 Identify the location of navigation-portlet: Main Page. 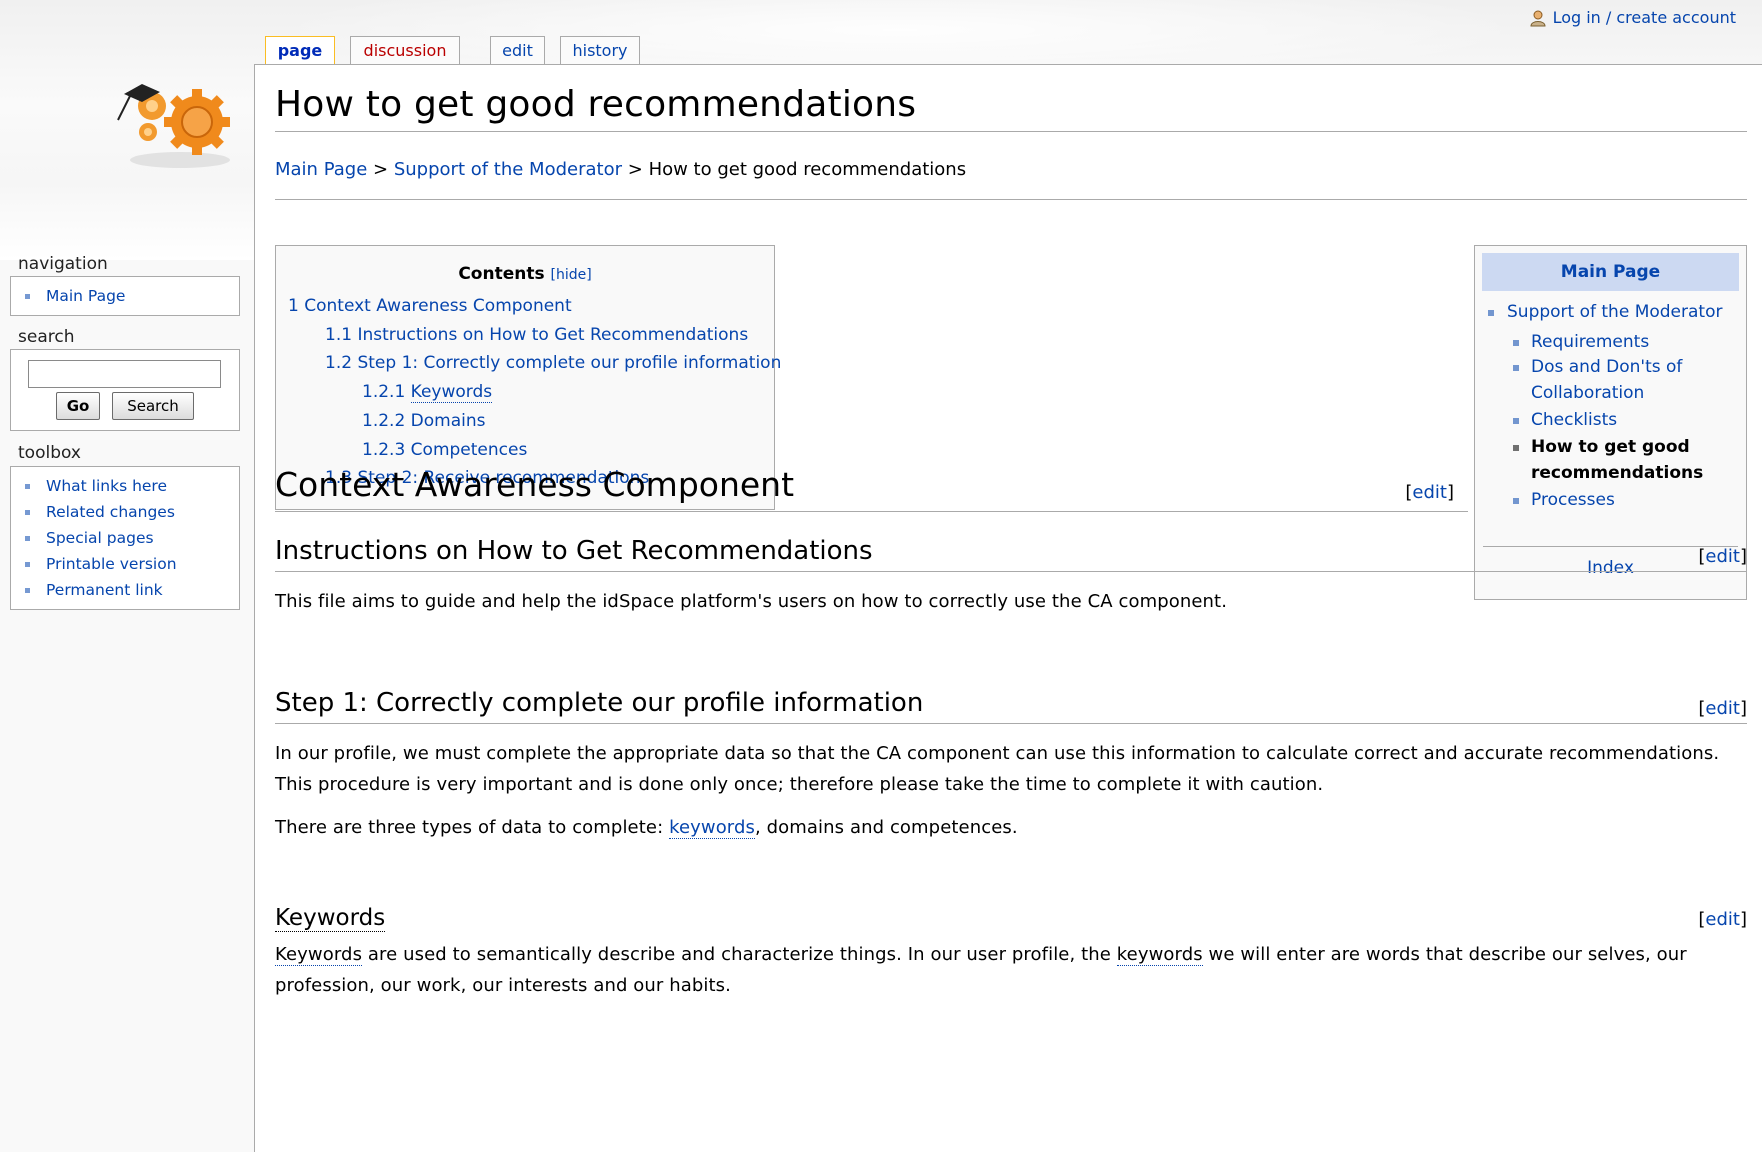
(125, 296).